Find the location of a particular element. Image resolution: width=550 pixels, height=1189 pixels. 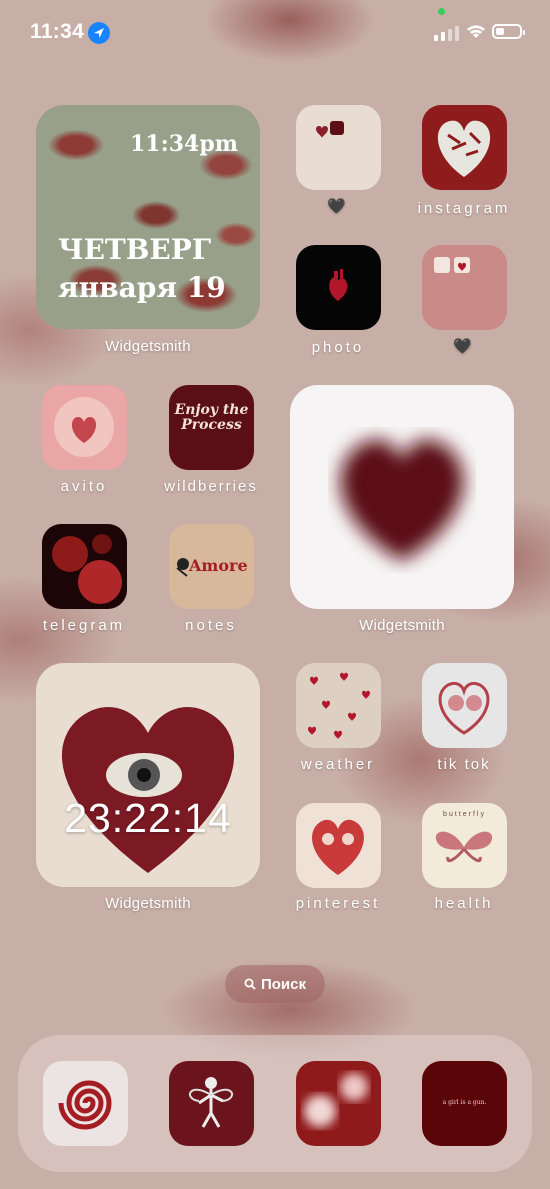

app-avito is located at coordinates (84, 427).